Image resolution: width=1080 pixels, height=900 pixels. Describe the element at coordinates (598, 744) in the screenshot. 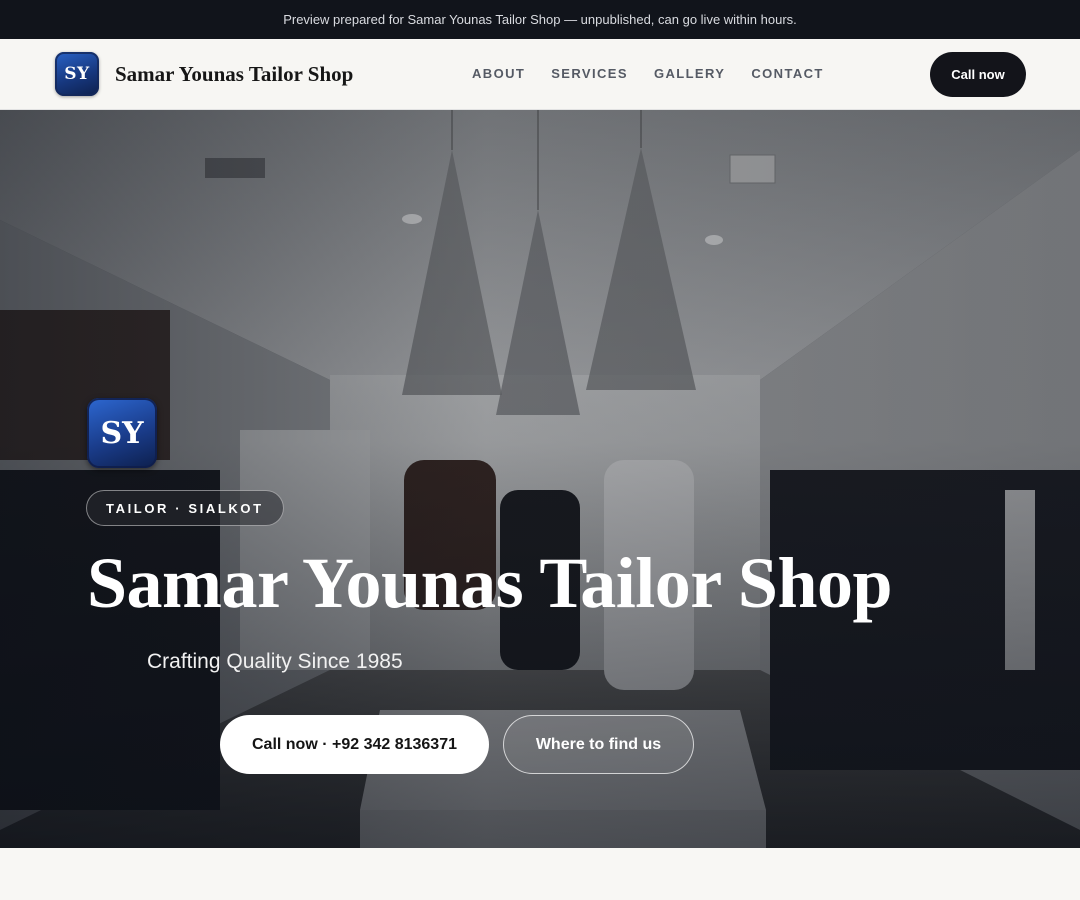

I see `find-us-button: Where to find us` at that location.